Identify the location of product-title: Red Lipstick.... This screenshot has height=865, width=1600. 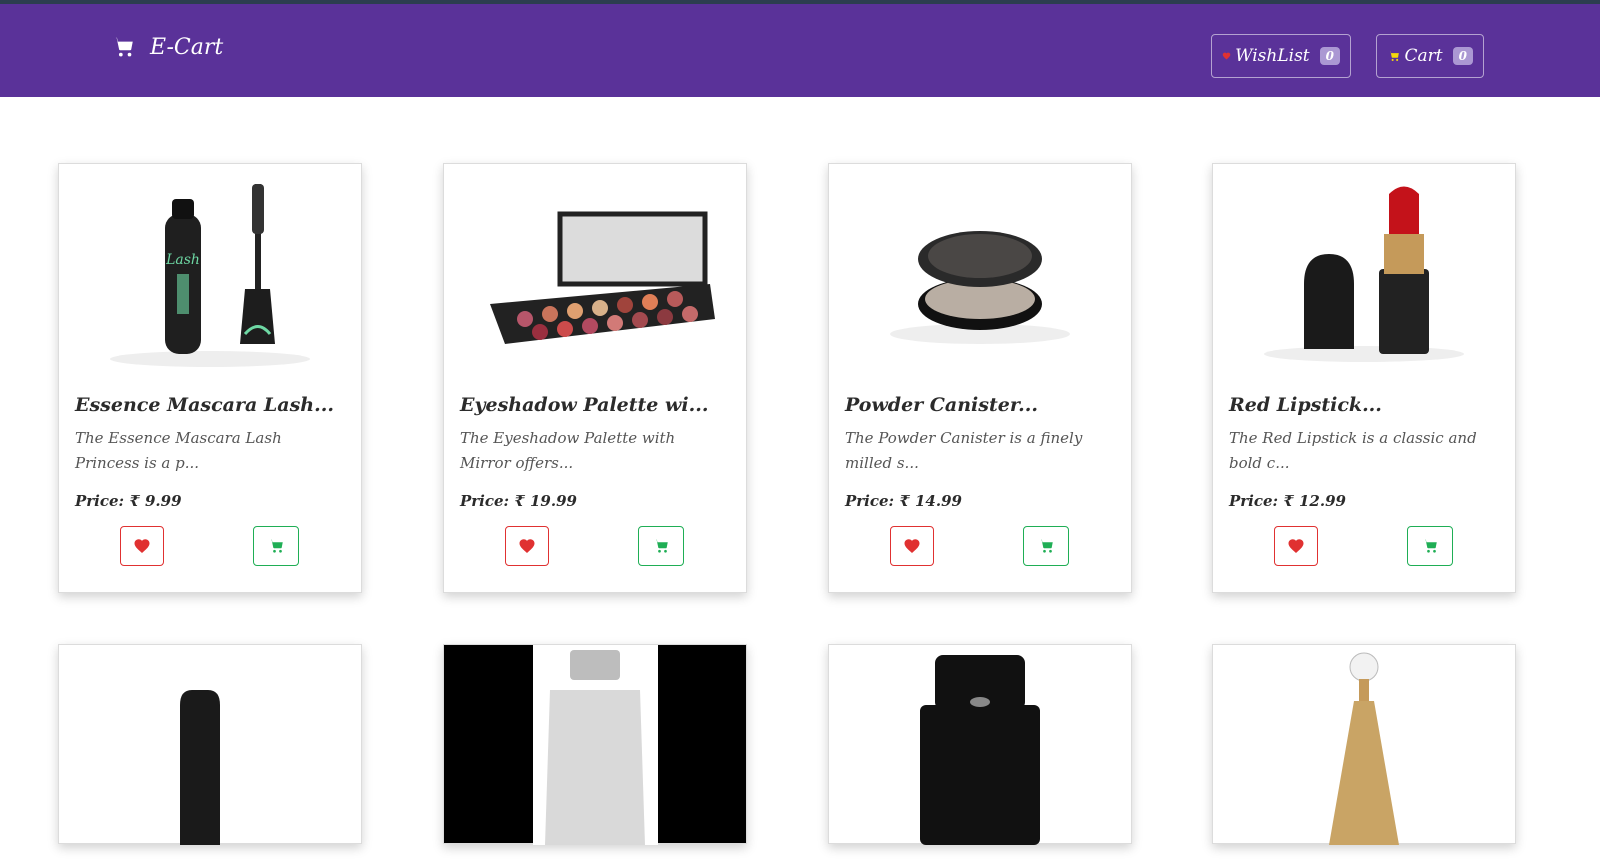
(1364, 405).